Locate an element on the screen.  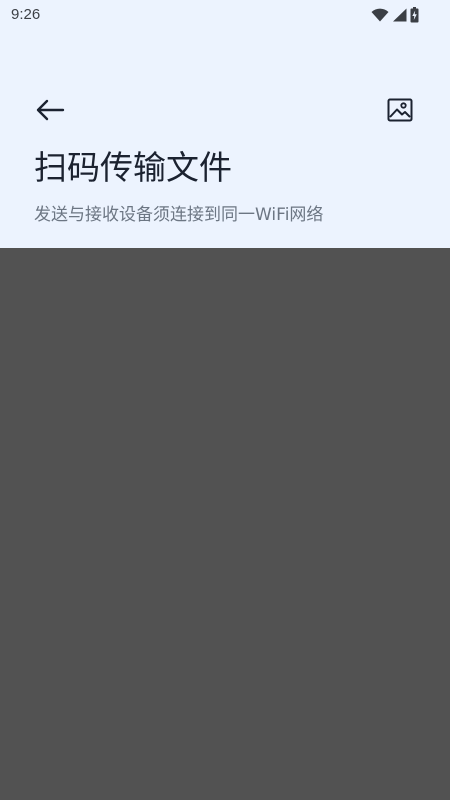
signal-icon is located at coordinates (399, 15).